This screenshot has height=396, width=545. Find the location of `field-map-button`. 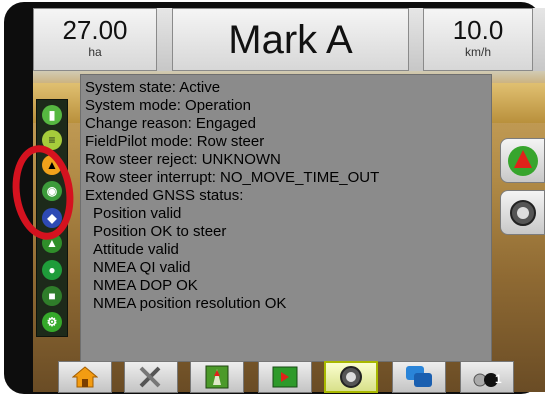

field-map-button is located at coordinates (285, 377).